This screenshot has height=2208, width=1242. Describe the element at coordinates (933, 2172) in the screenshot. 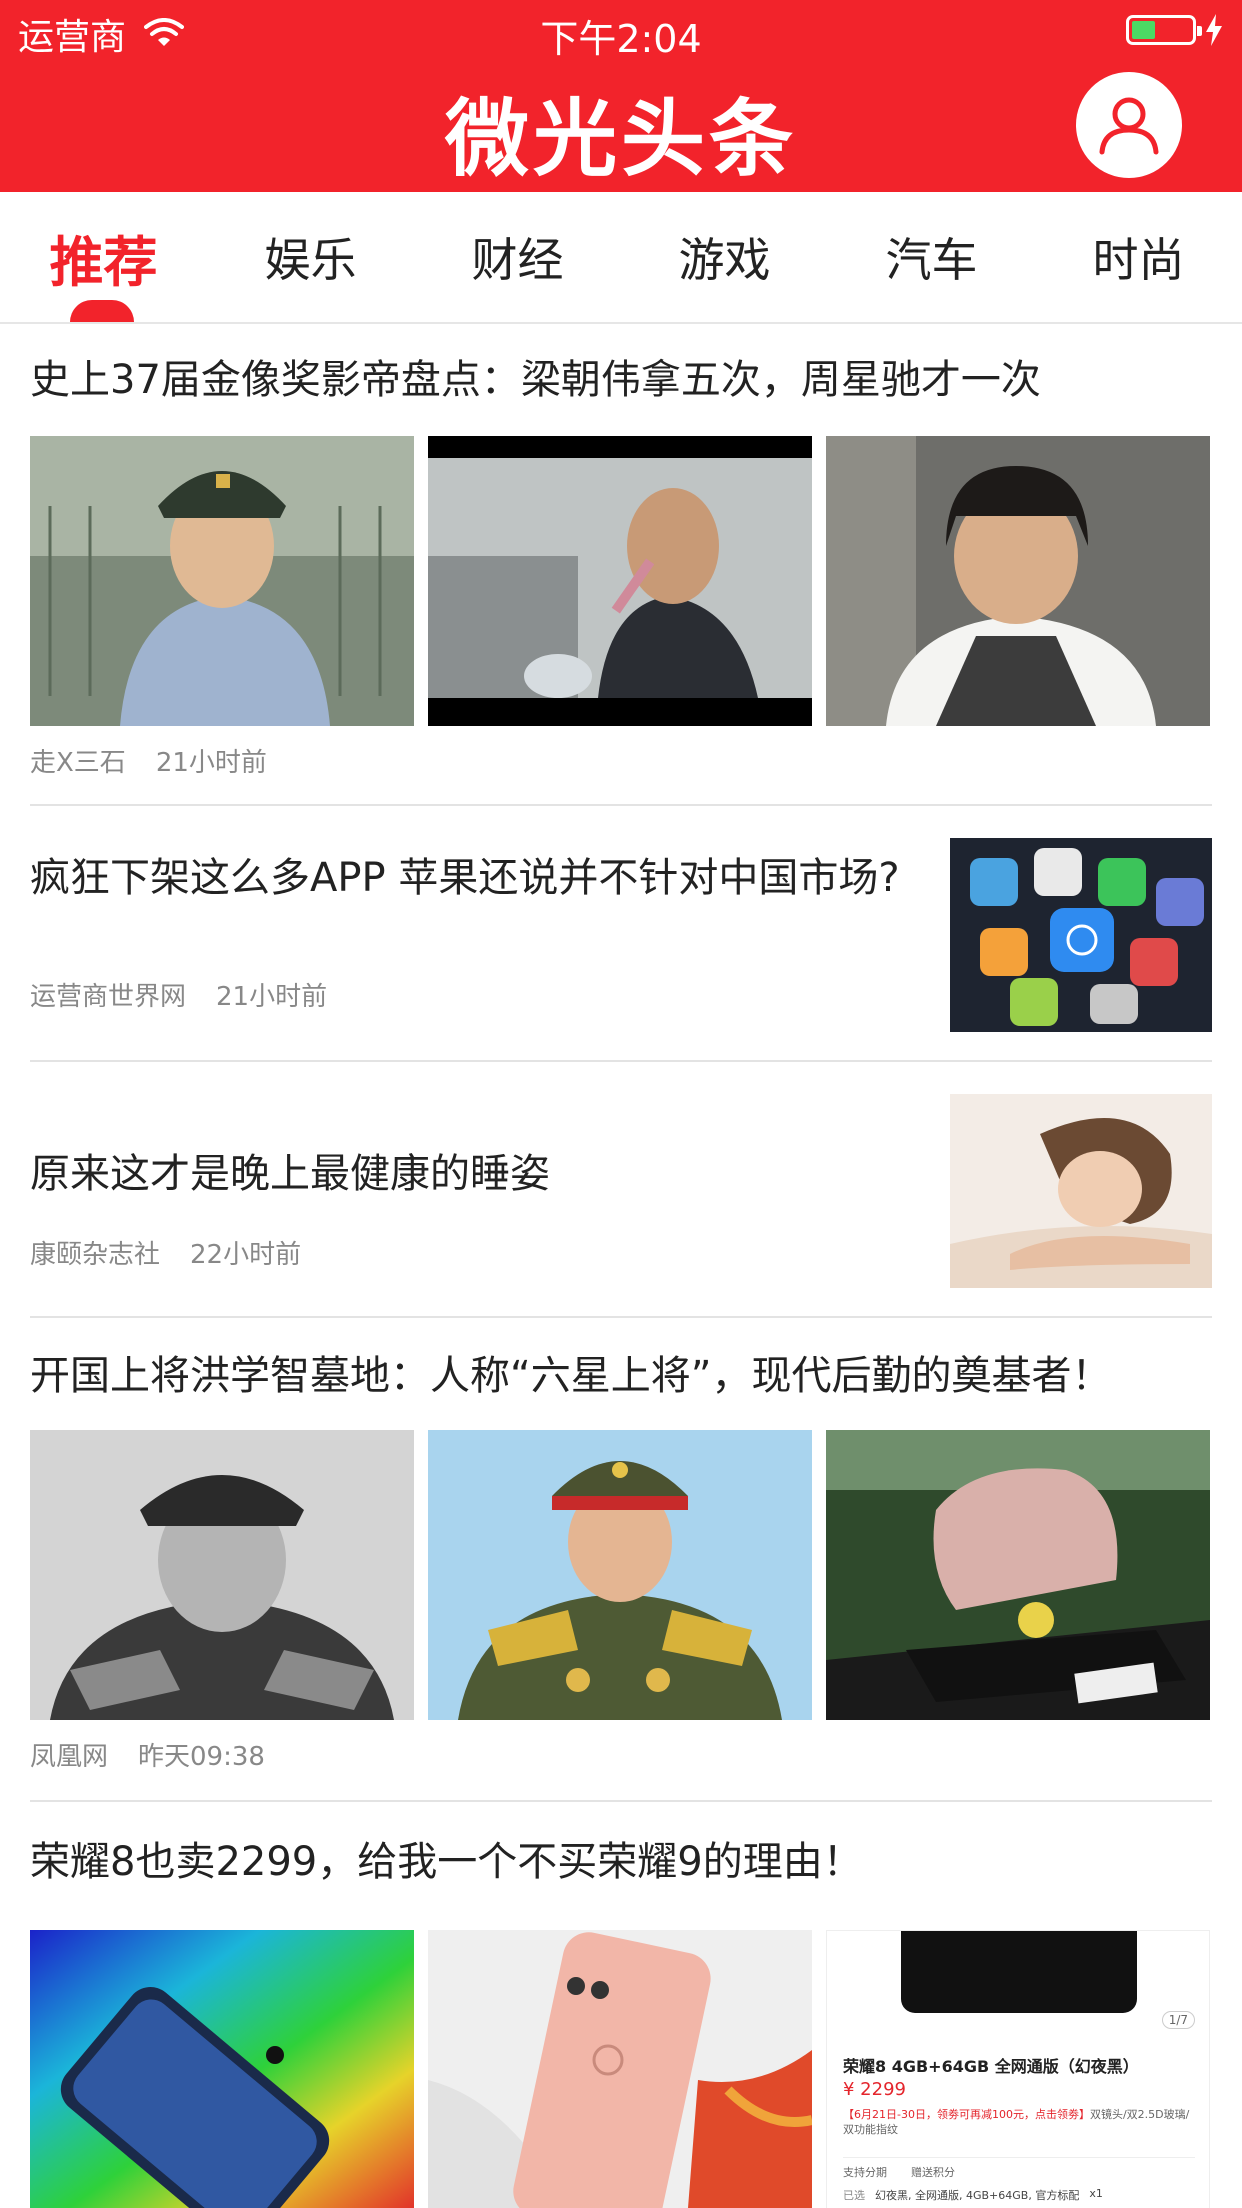

I see `points-option: 赠送积分` at that location.